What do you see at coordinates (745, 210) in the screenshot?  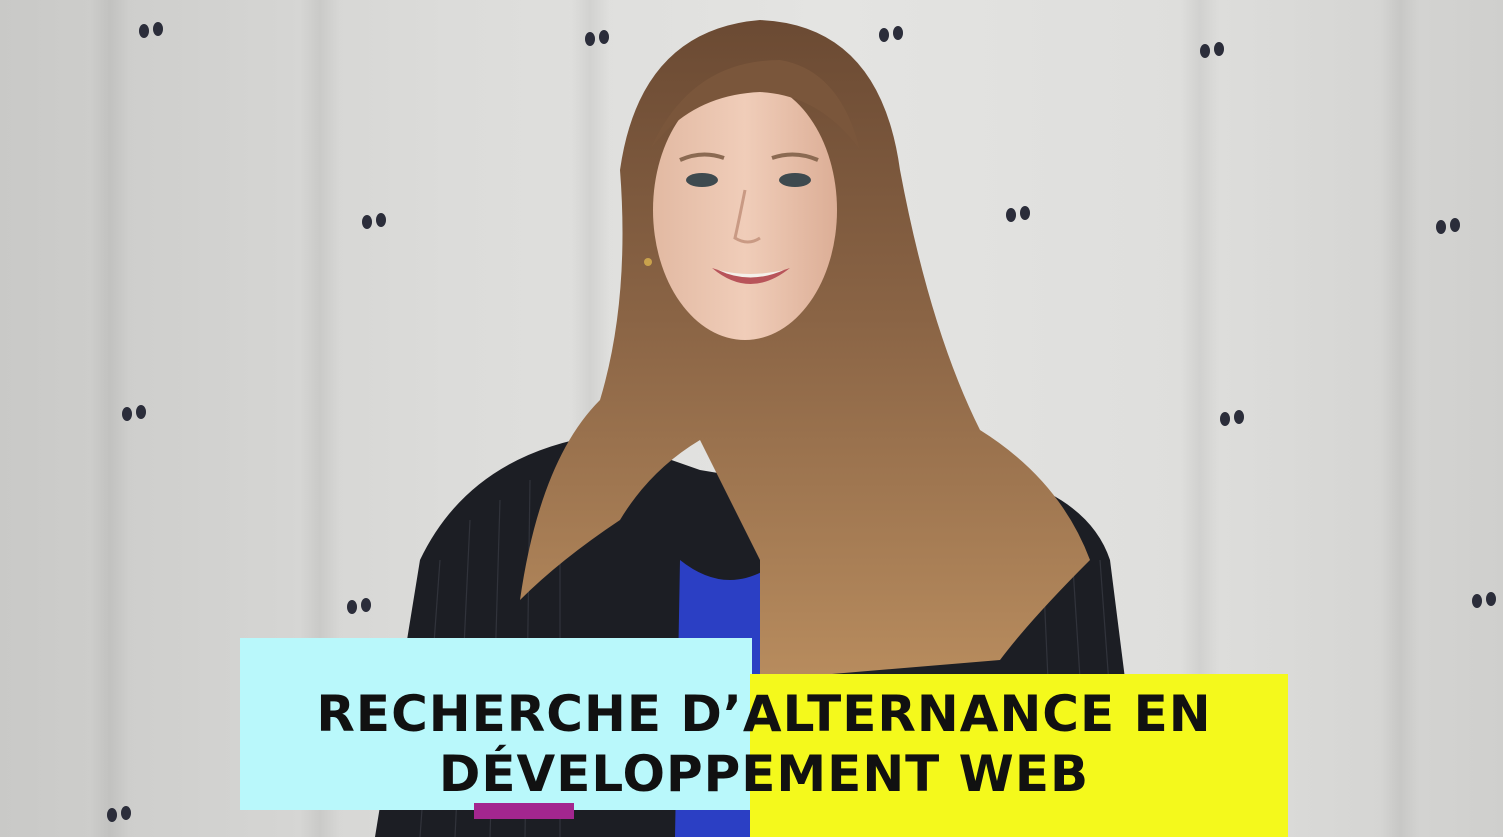 I see `face` at bounding box center [745, 210].